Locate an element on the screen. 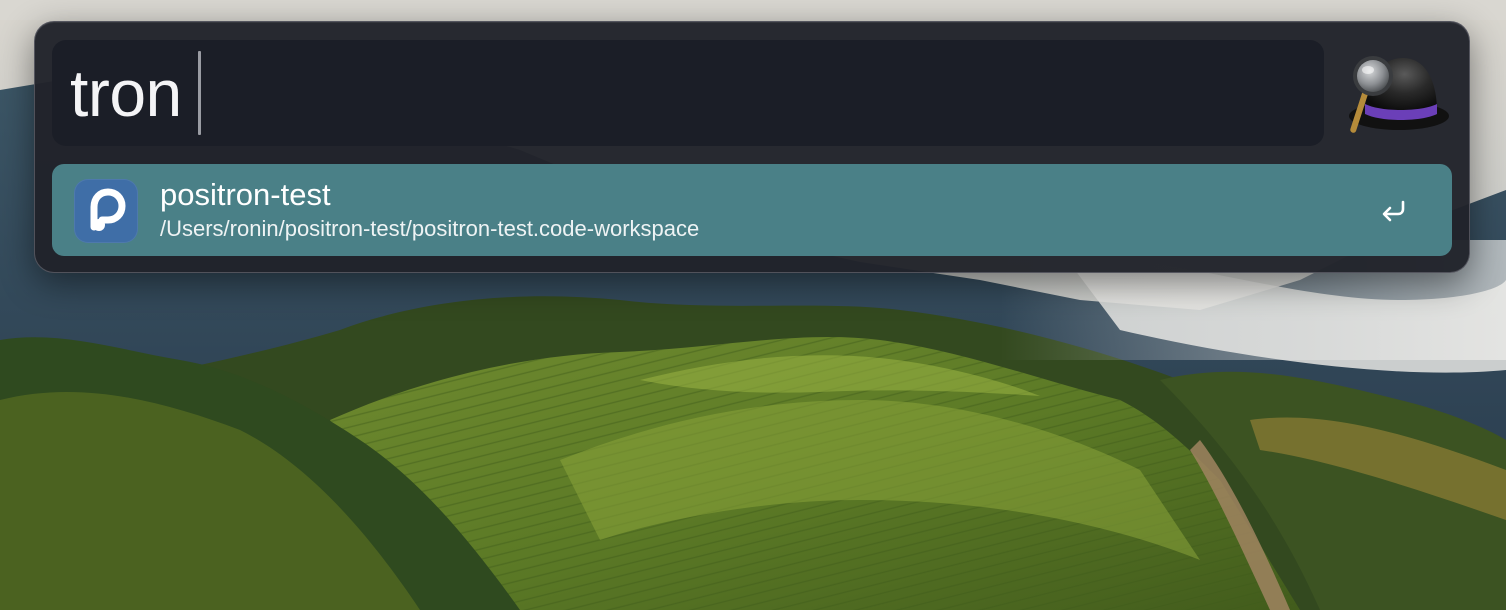 The width and height of the screenshot is (1506, 610). positron-app-icon is located at coordinates (106, 211).